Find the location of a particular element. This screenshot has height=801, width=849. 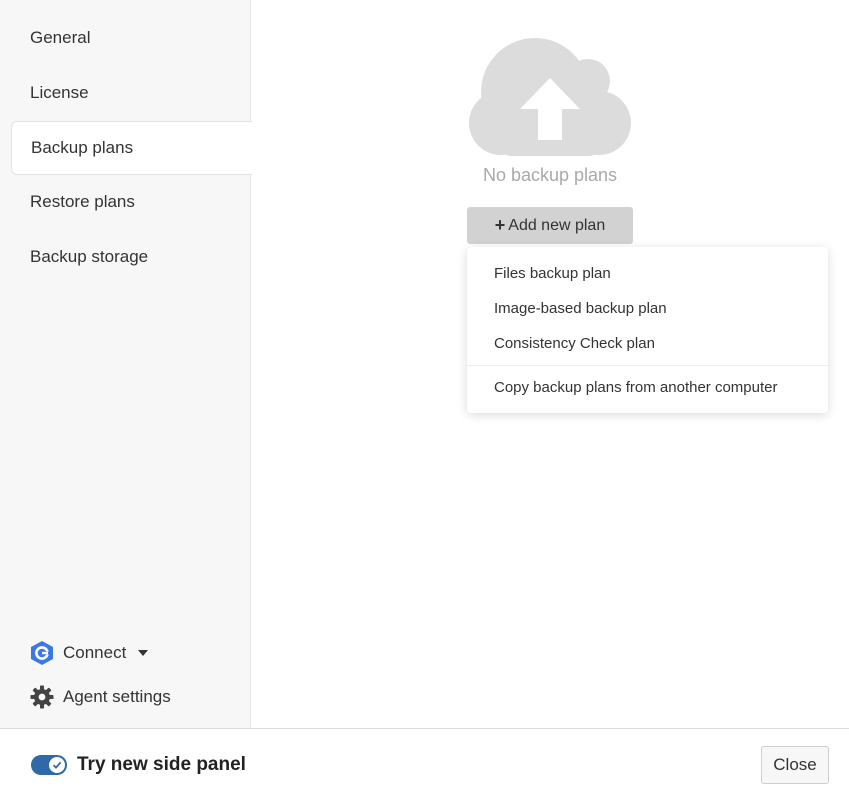

plus-icon: + is located at coordinates (500, 225).